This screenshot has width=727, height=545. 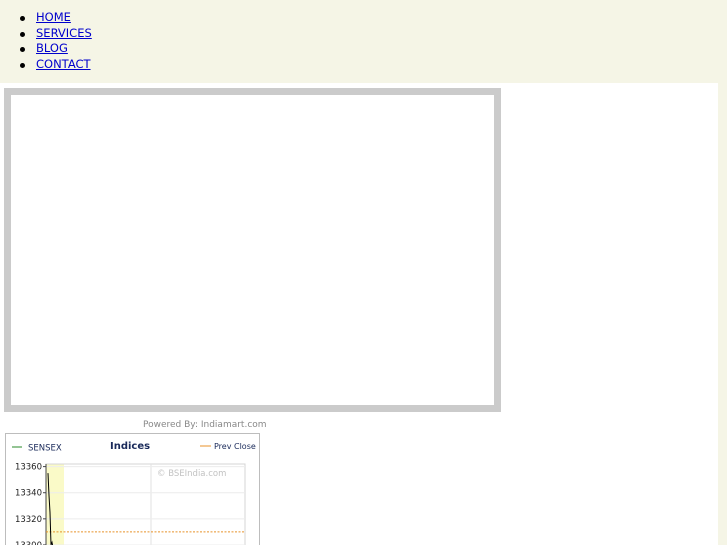 What do you see at coordinates (28, 520) in the screenshot?
I see `y-tick-label: 13320` at bounding box center [28, 520].